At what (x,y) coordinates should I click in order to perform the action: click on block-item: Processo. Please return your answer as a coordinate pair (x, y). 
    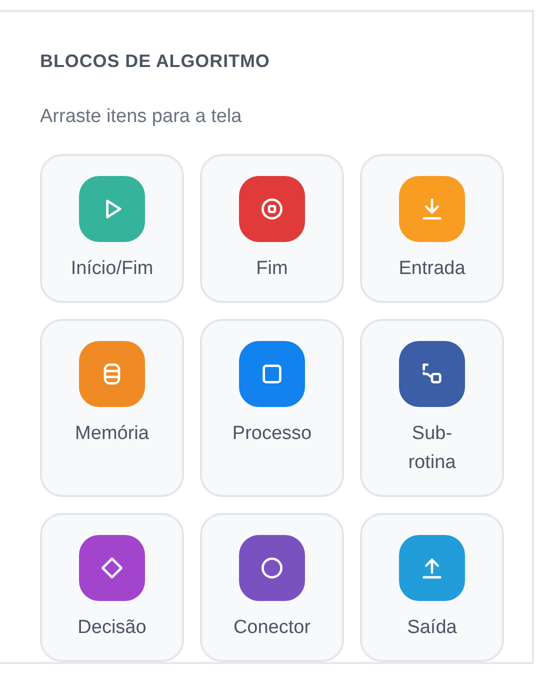
    Looking at the image, I should click on (272, 407).